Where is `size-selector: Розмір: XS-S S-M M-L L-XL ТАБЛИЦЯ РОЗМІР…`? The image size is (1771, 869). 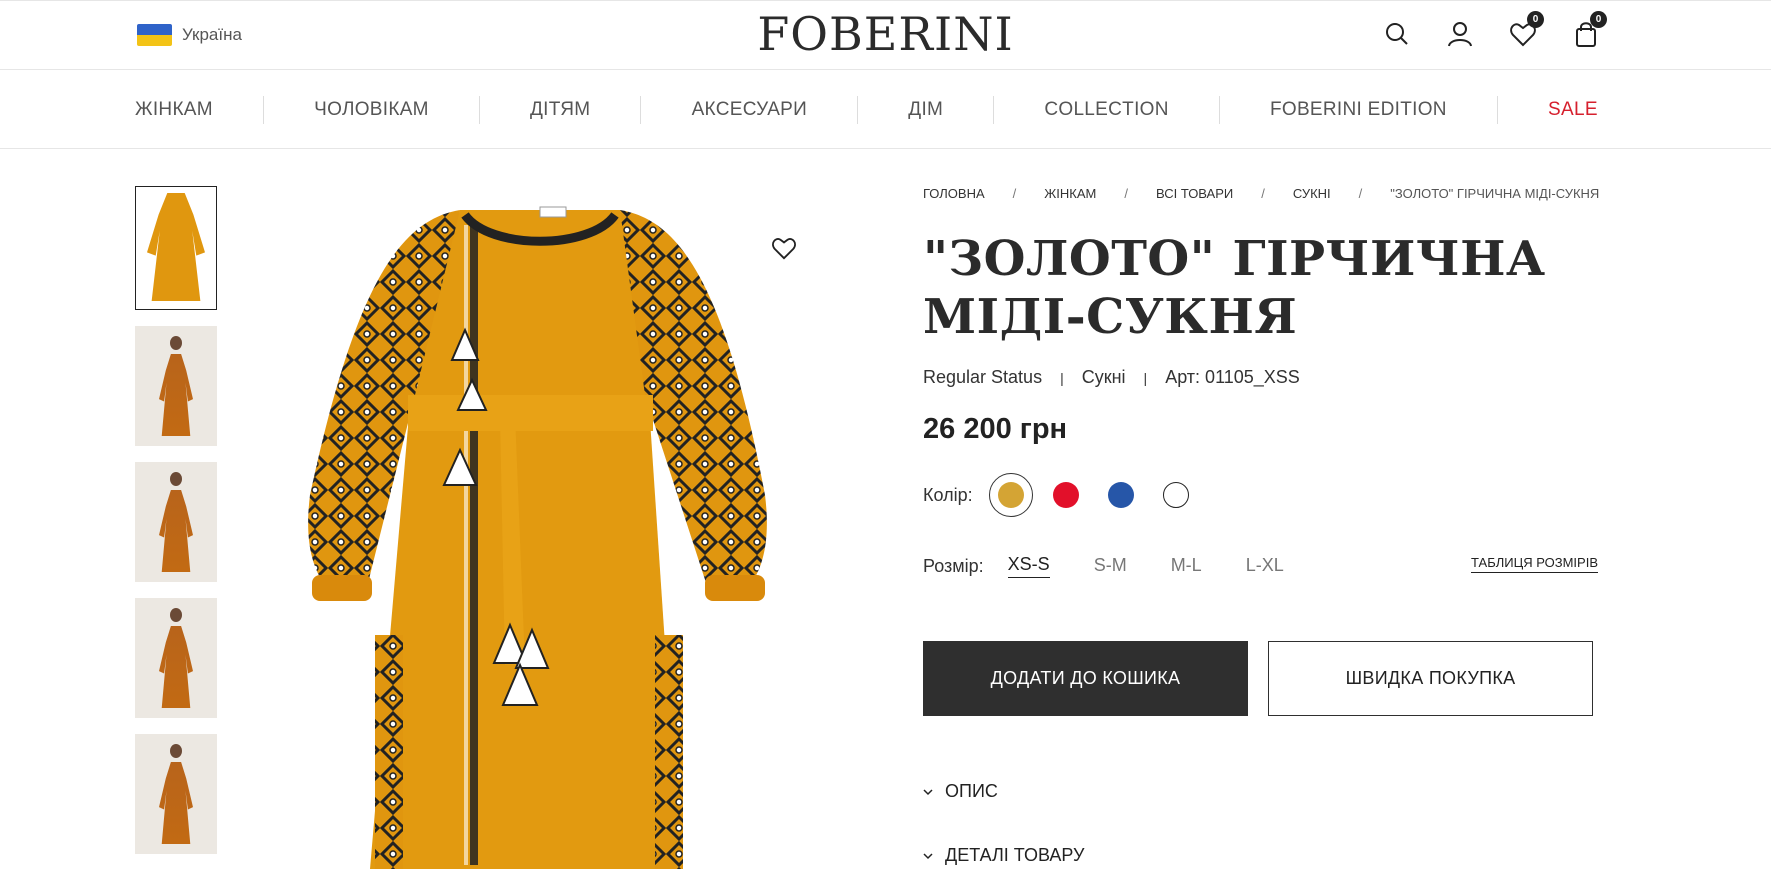 size-selector: Розмір: XS-S S-M M-L L-XL ТАБЛИЦЯ РОЗМІР… is located at coordinates (1260, 566).